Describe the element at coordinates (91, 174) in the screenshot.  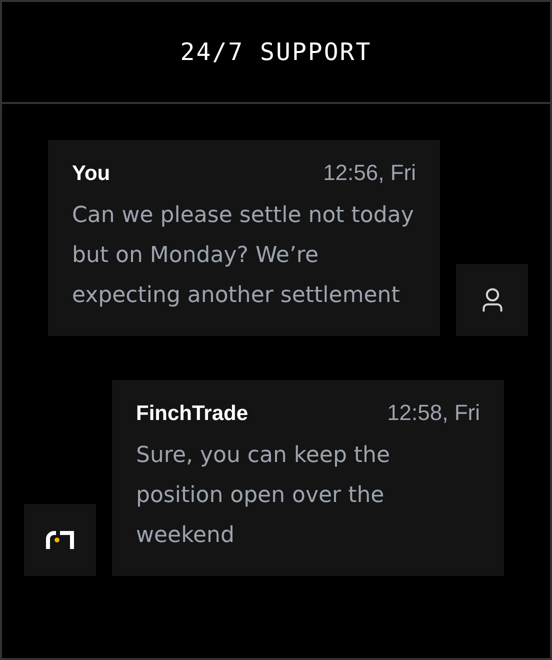
I see `sender-name: You` at that location.